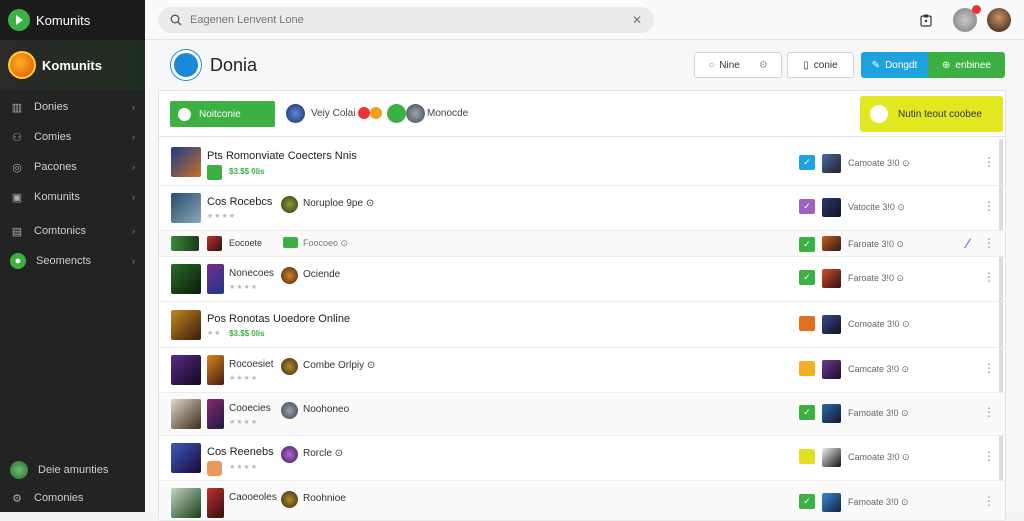  What do you see at coordinates (72, 231) in the screenshot?
I see `sidebar-item-comtonics: ▤Comtonics›` at bounding box center [72, 231].